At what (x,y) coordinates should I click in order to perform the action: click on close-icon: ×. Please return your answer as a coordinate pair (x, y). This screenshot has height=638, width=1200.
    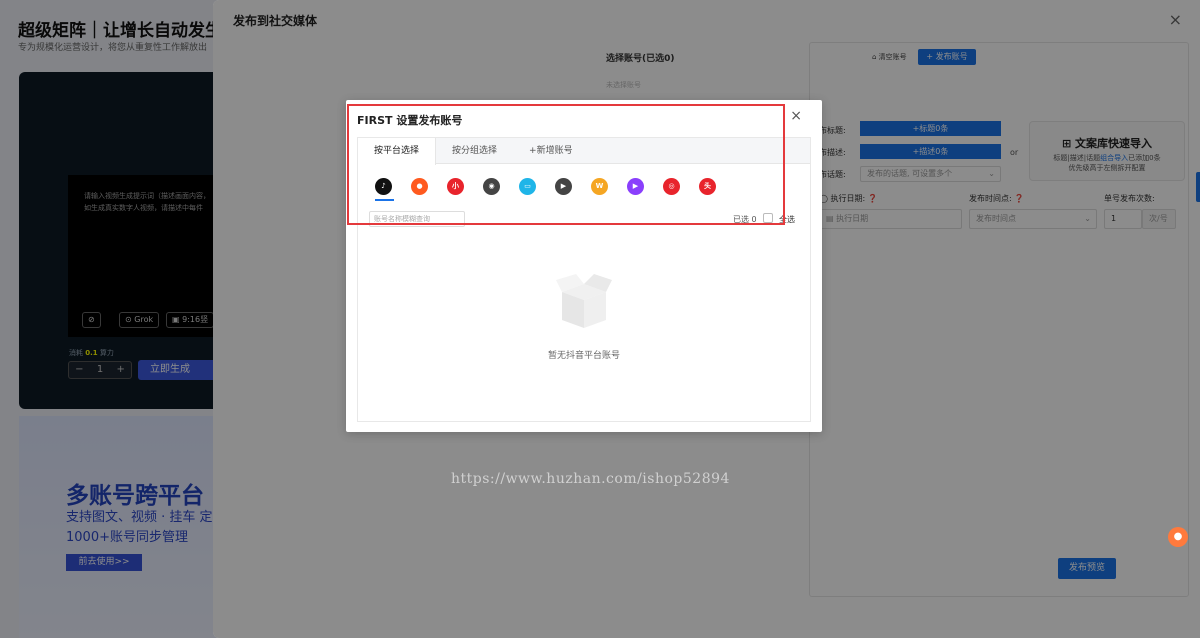
    Looking at the image, I should click on (796, 116).